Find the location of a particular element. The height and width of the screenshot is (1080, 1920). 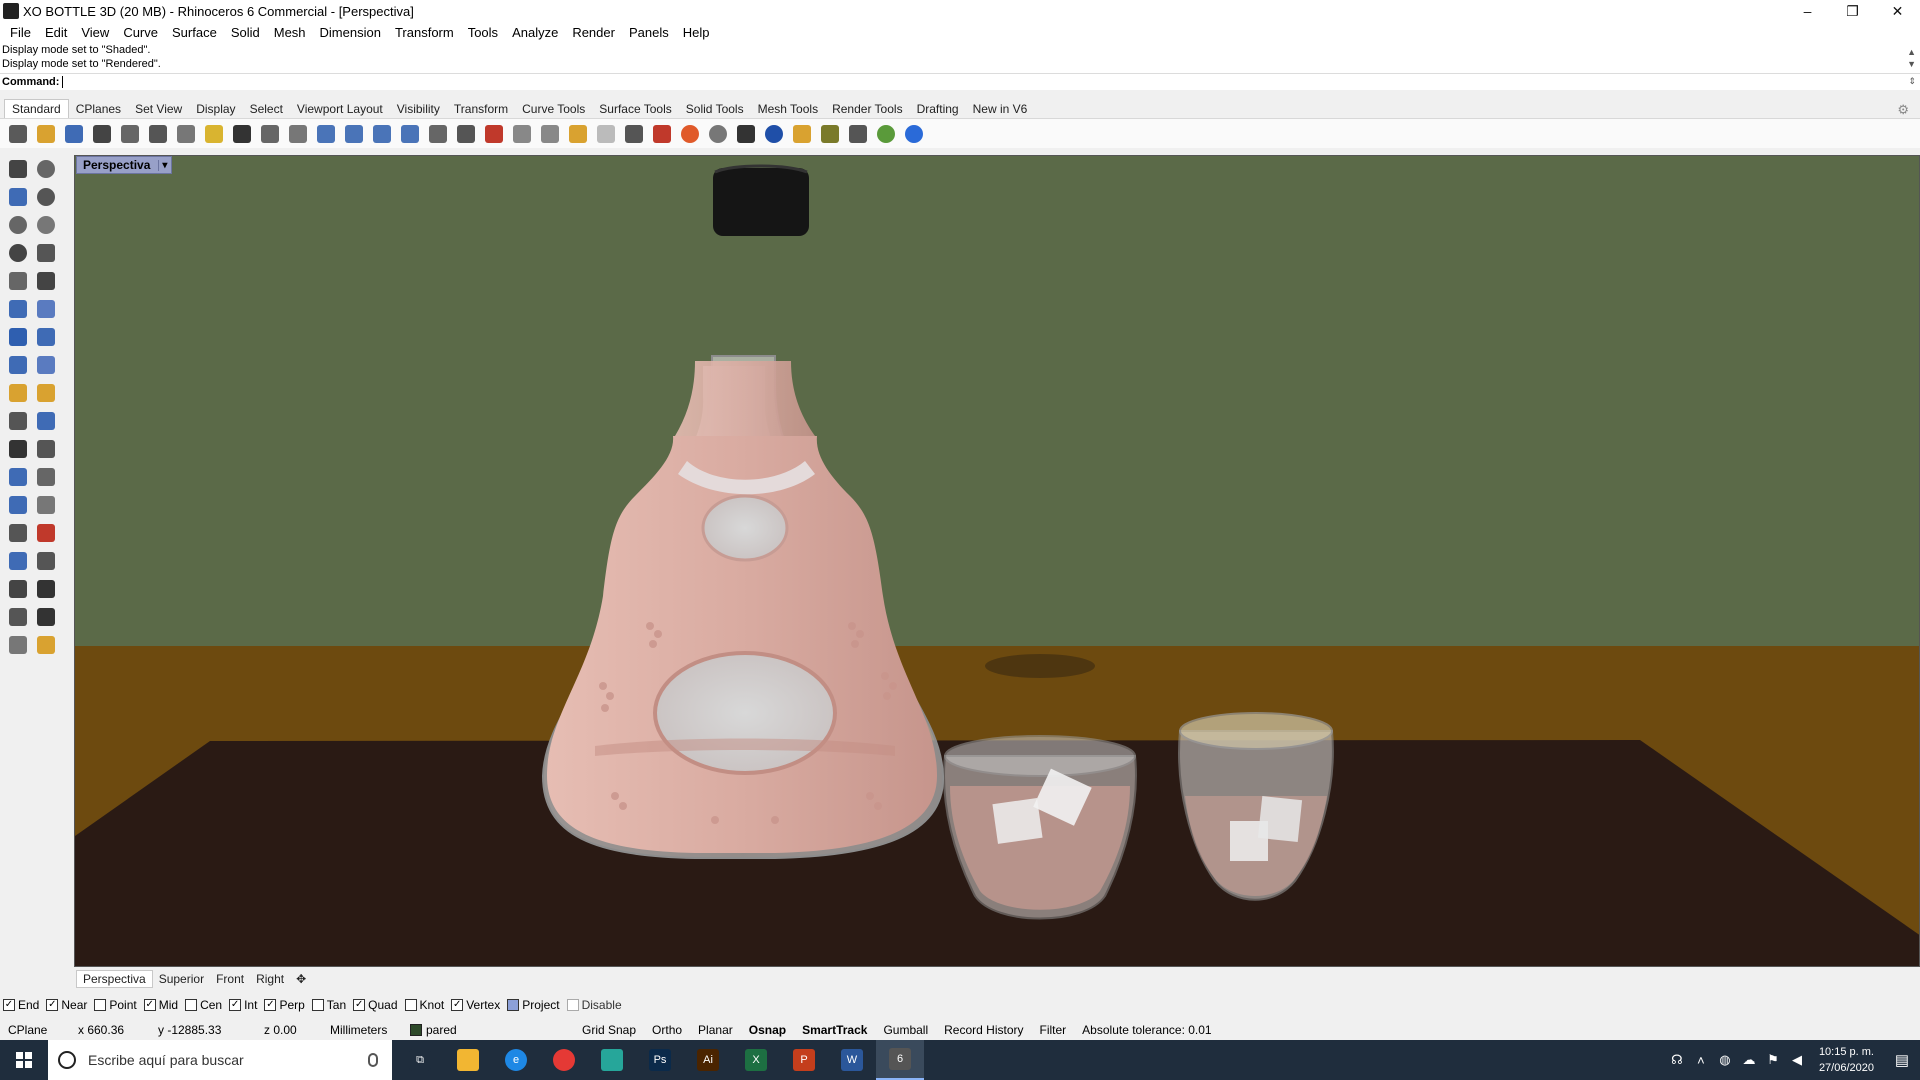

menu-solid: Solid is located at coordinates (245, 32).